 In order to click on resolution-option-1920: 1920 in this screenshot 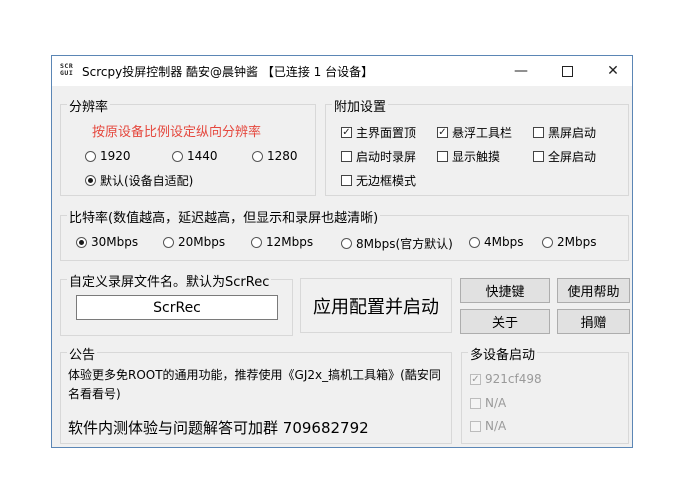, I will do `click(108, 156)`.